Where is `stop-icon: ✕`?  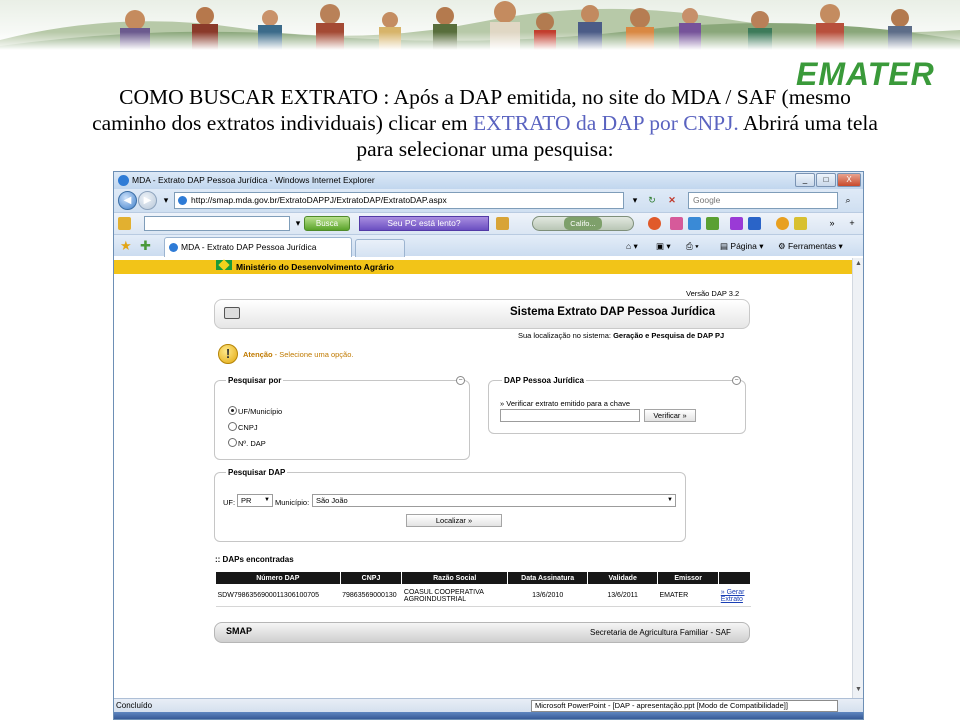 stop-icon: ✕ is located at coordinates (672, 200).